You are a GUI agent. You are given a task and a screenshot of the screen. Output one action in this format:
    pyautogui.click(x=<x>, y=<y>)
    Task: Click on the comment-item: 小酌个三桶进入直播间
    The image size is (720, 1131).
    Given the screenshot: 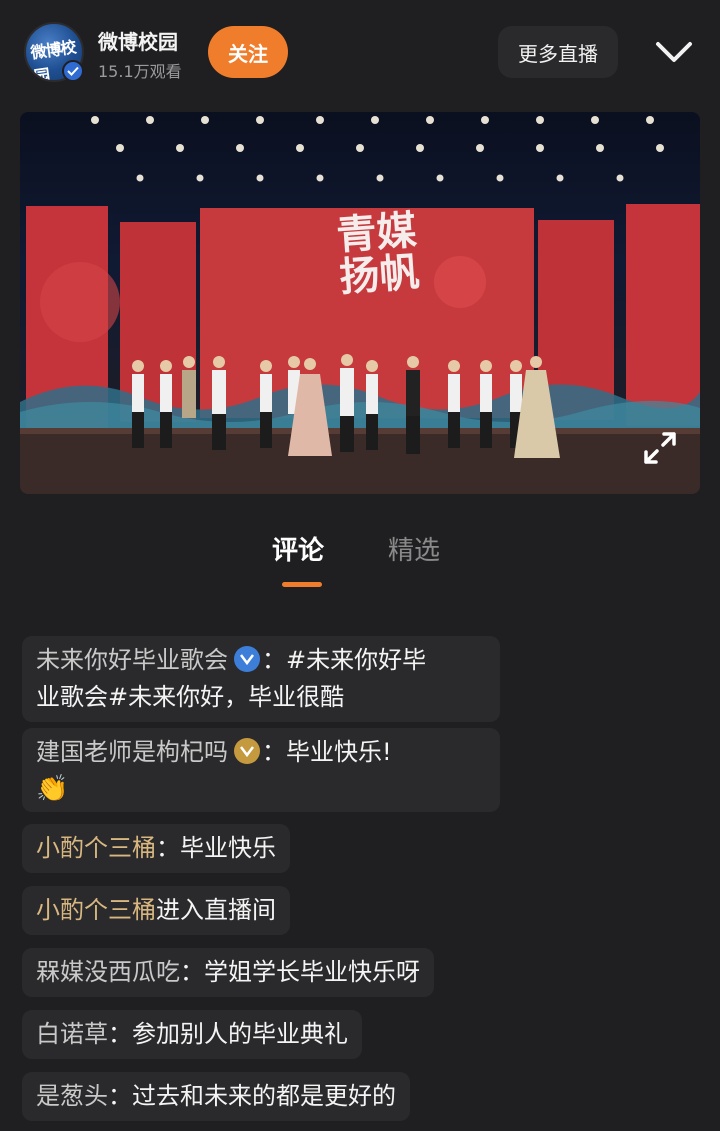 What is the action you would take?
    pyautogui.click(x=156, y=910)
    